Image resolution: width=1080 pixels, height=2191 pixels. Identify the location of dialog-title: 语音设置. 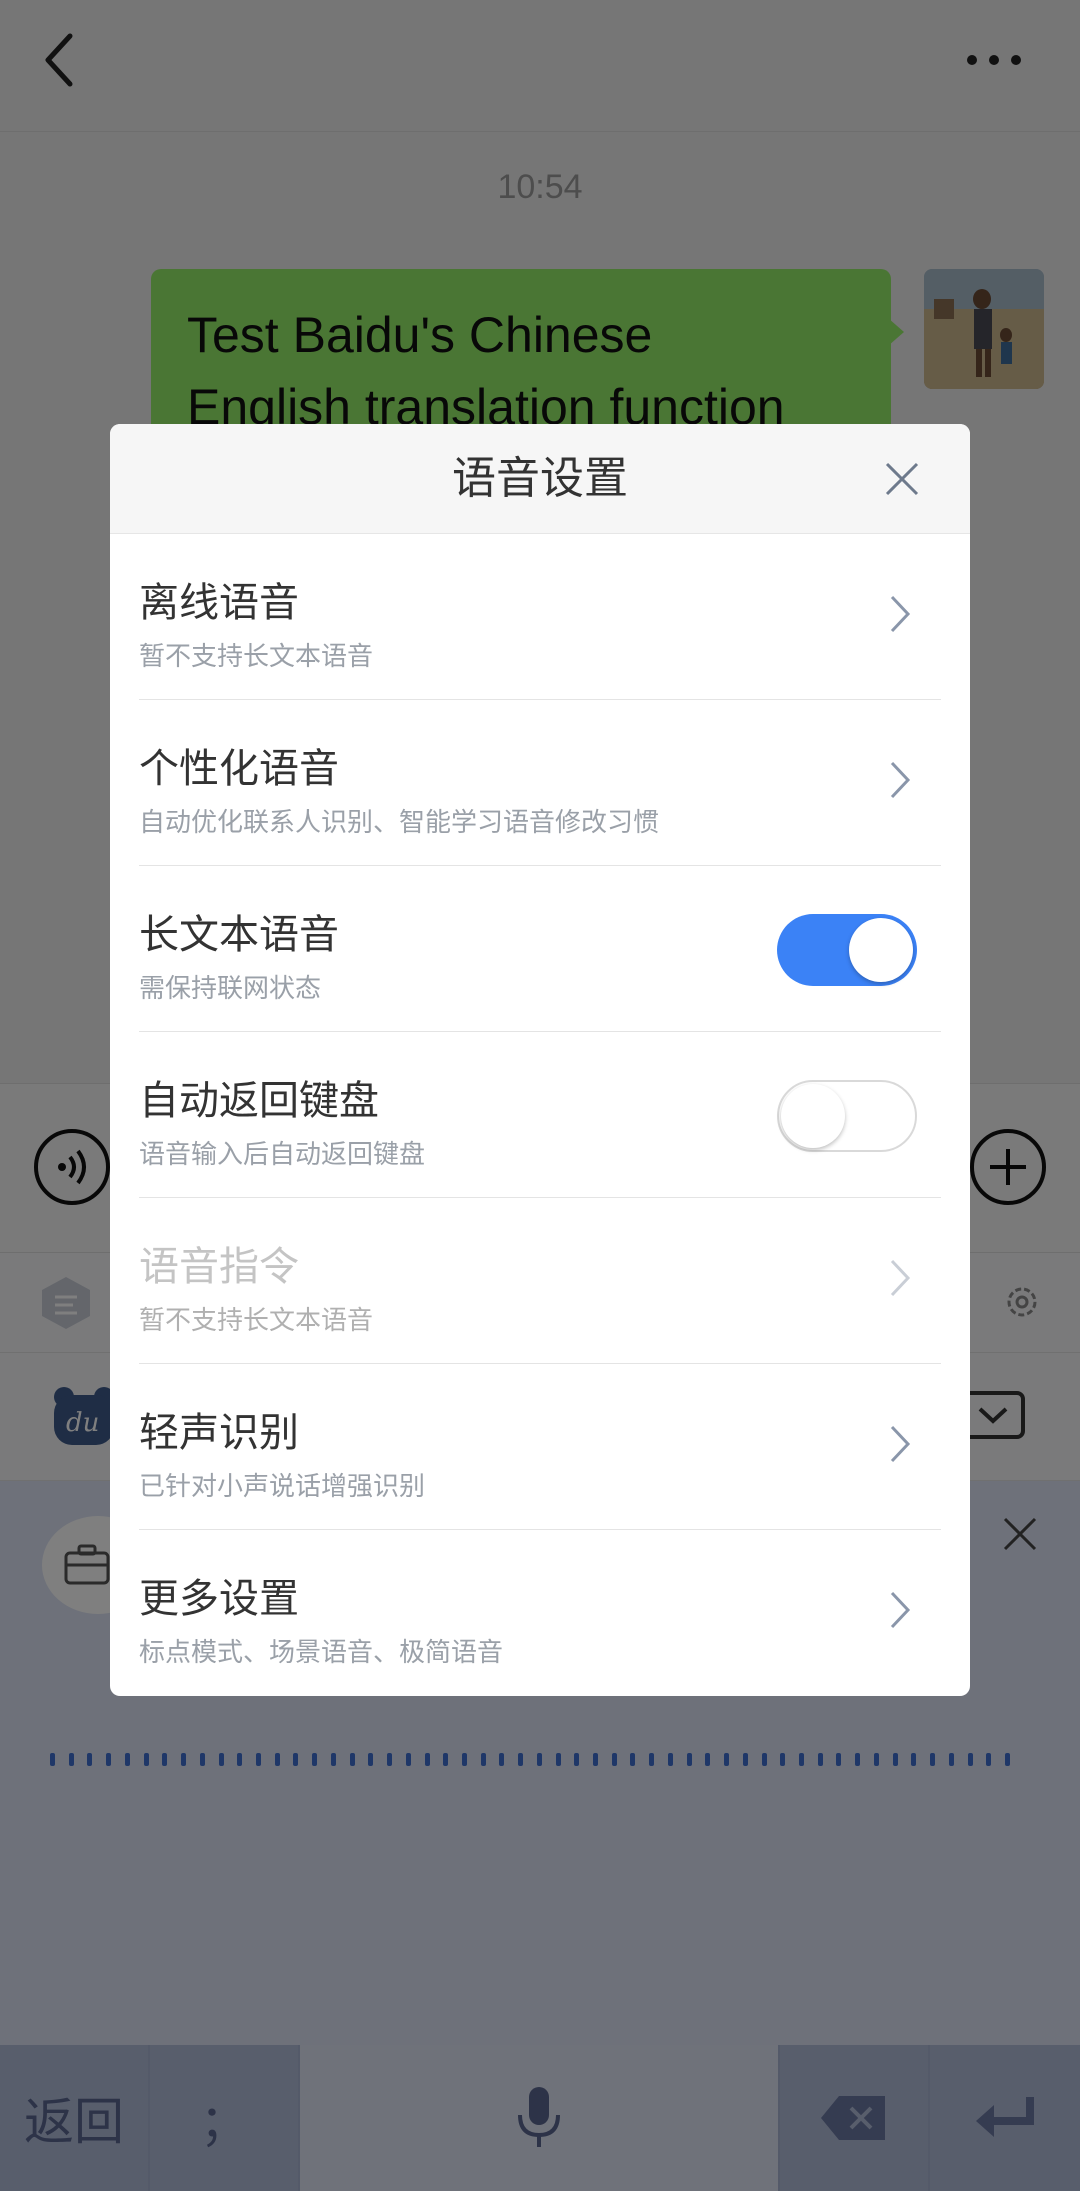
(540, 478).